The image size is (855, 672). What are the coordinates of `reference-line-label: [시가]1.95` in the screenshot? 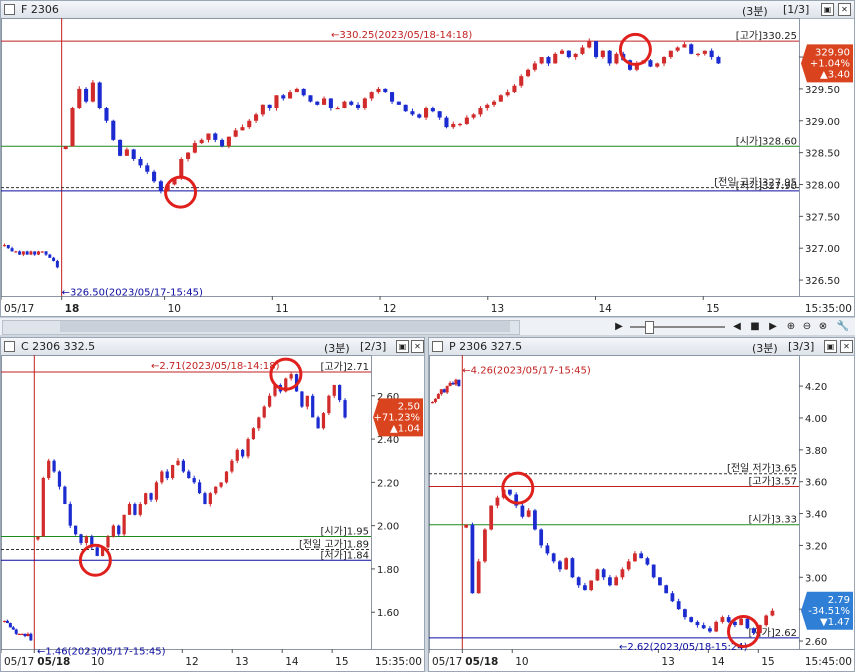 It's located at (345, 531).